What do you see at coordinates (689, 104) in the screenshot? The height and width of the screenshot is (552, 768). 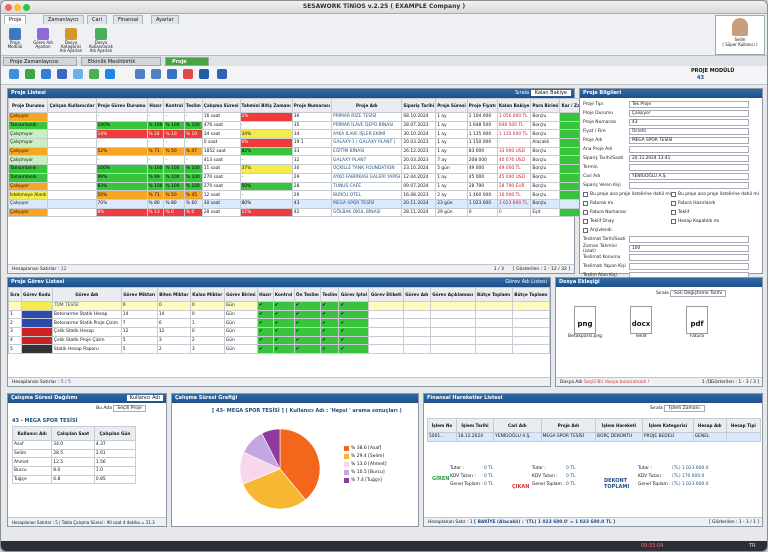 I see `info-input: Tek Proje` at bounding box center [689, 104].